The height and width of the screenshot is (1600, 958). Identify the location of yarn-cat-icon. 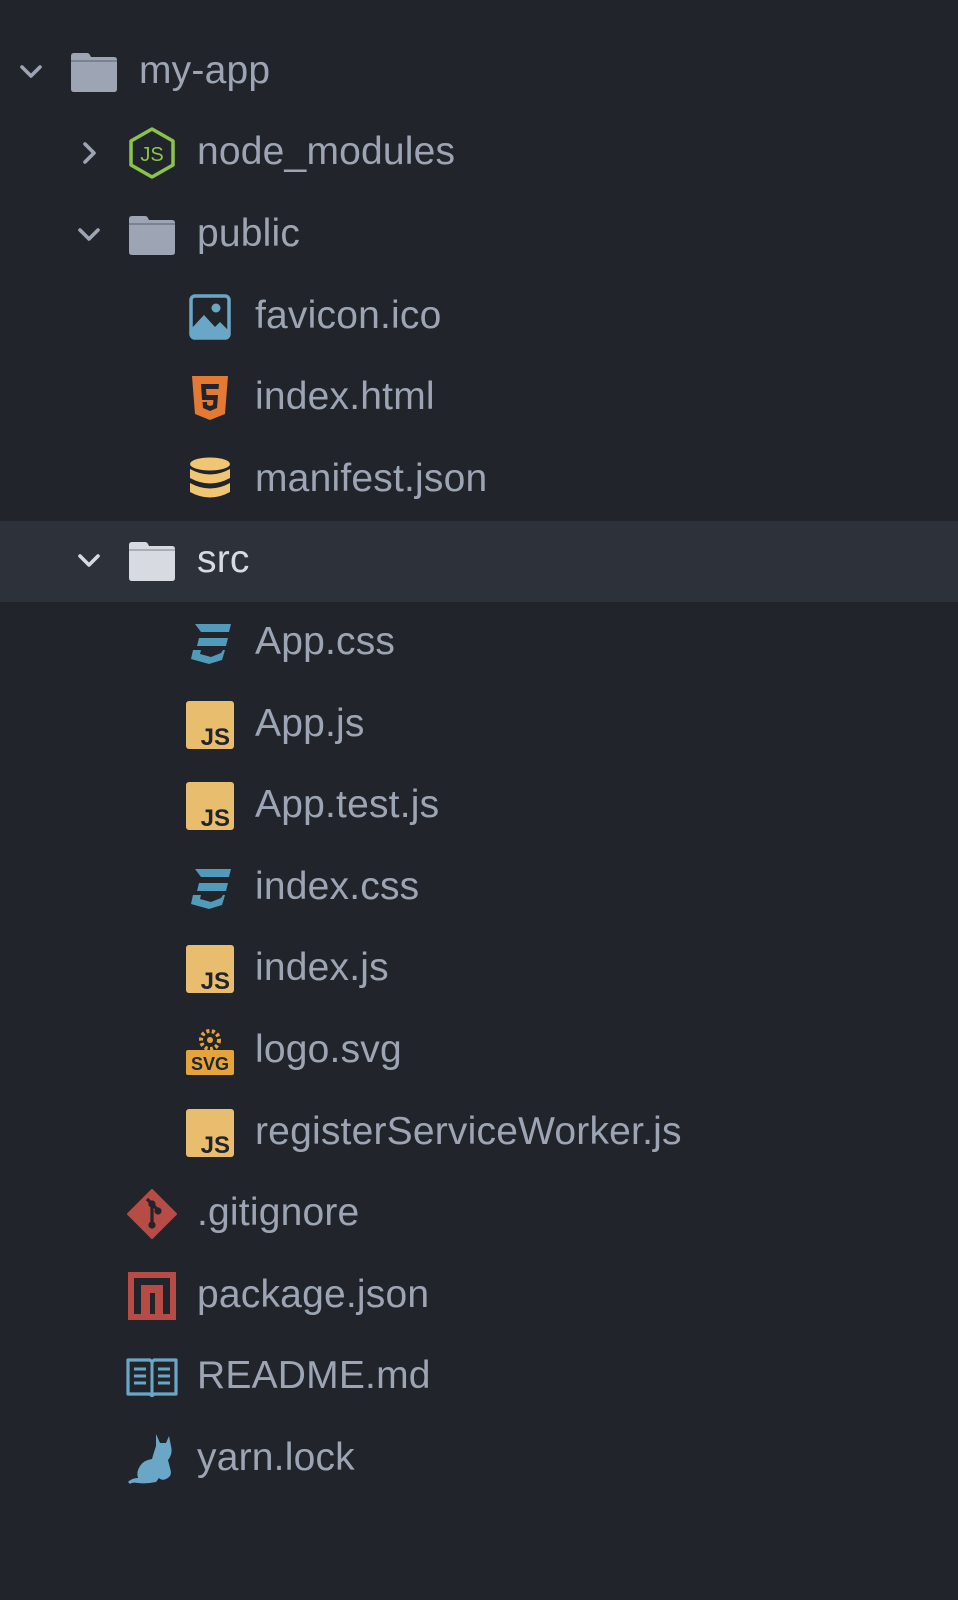
(152, 1459).